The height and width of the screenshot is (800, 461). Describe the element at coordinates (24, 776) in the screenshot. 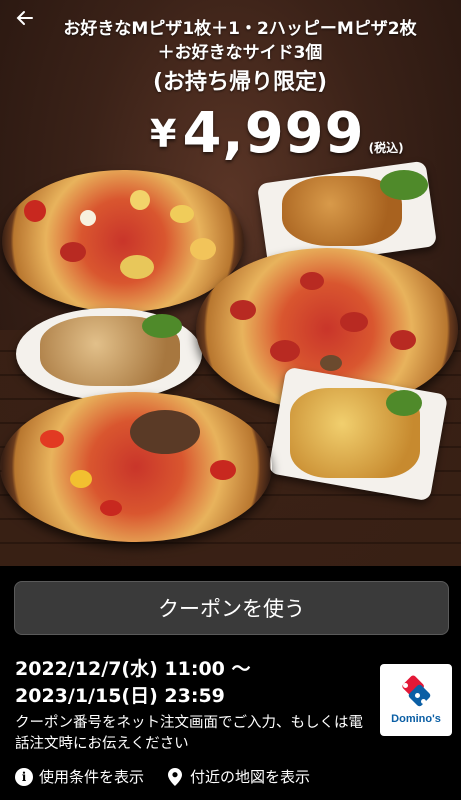

I see `info-icon: i` at that location.